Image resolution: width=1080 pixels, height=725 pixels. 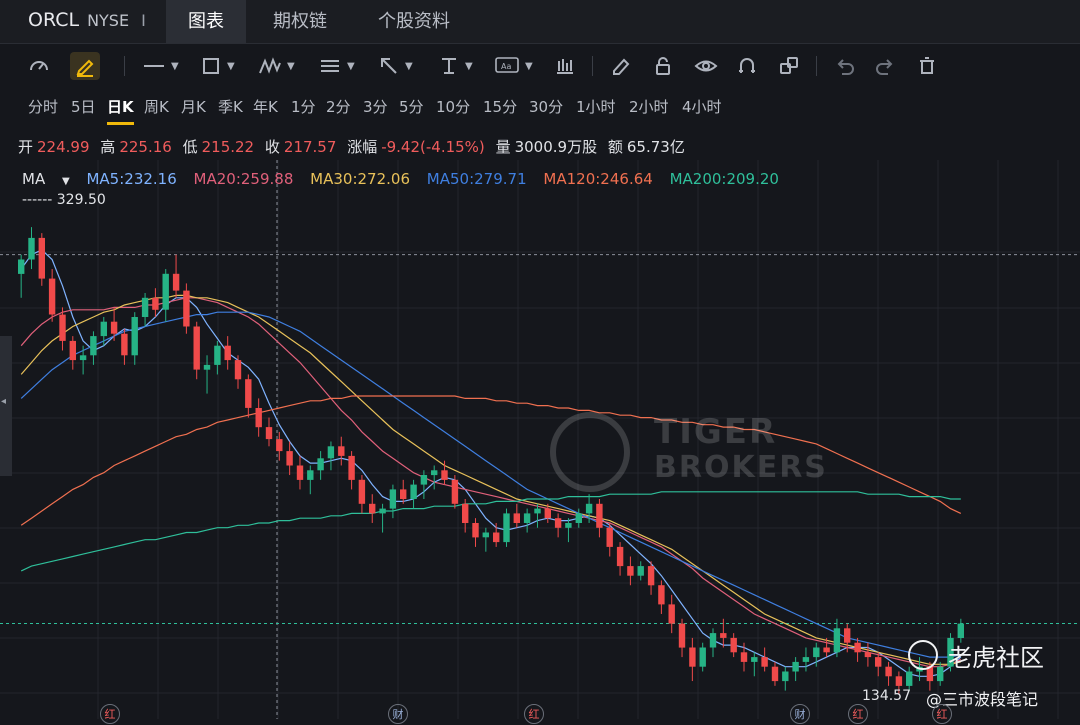 What do you see at coordinates (375, 106) in the screenshot?
I see `period-3min: 3分` at bounding box center [375, 106].